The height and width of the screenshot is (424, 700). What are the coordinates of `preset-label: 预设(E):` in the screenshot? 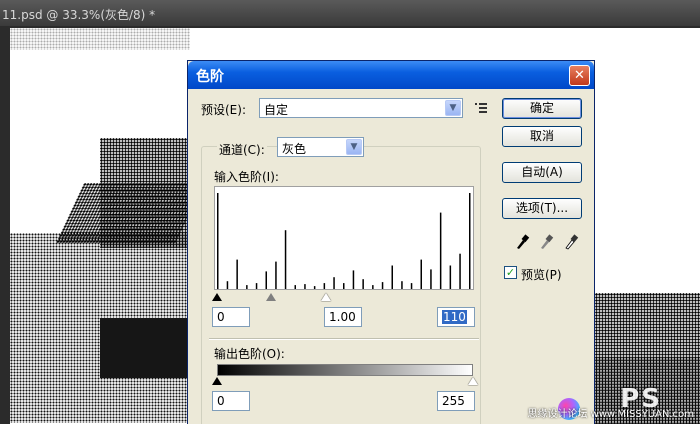 It's located at (223, 110).